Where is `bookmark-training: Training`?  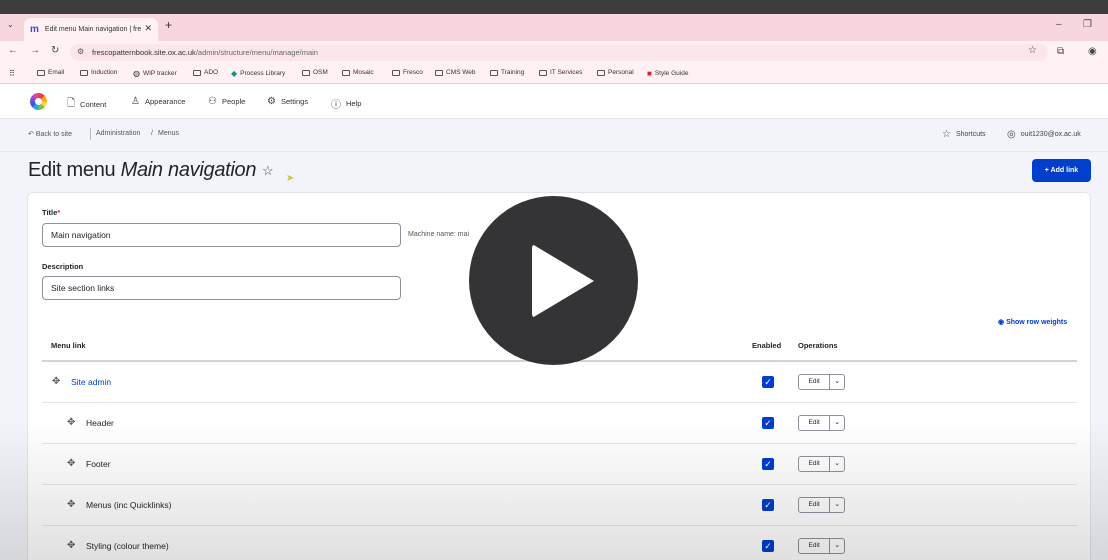
bookmark-training: Training is located at coordinates (507, 72).